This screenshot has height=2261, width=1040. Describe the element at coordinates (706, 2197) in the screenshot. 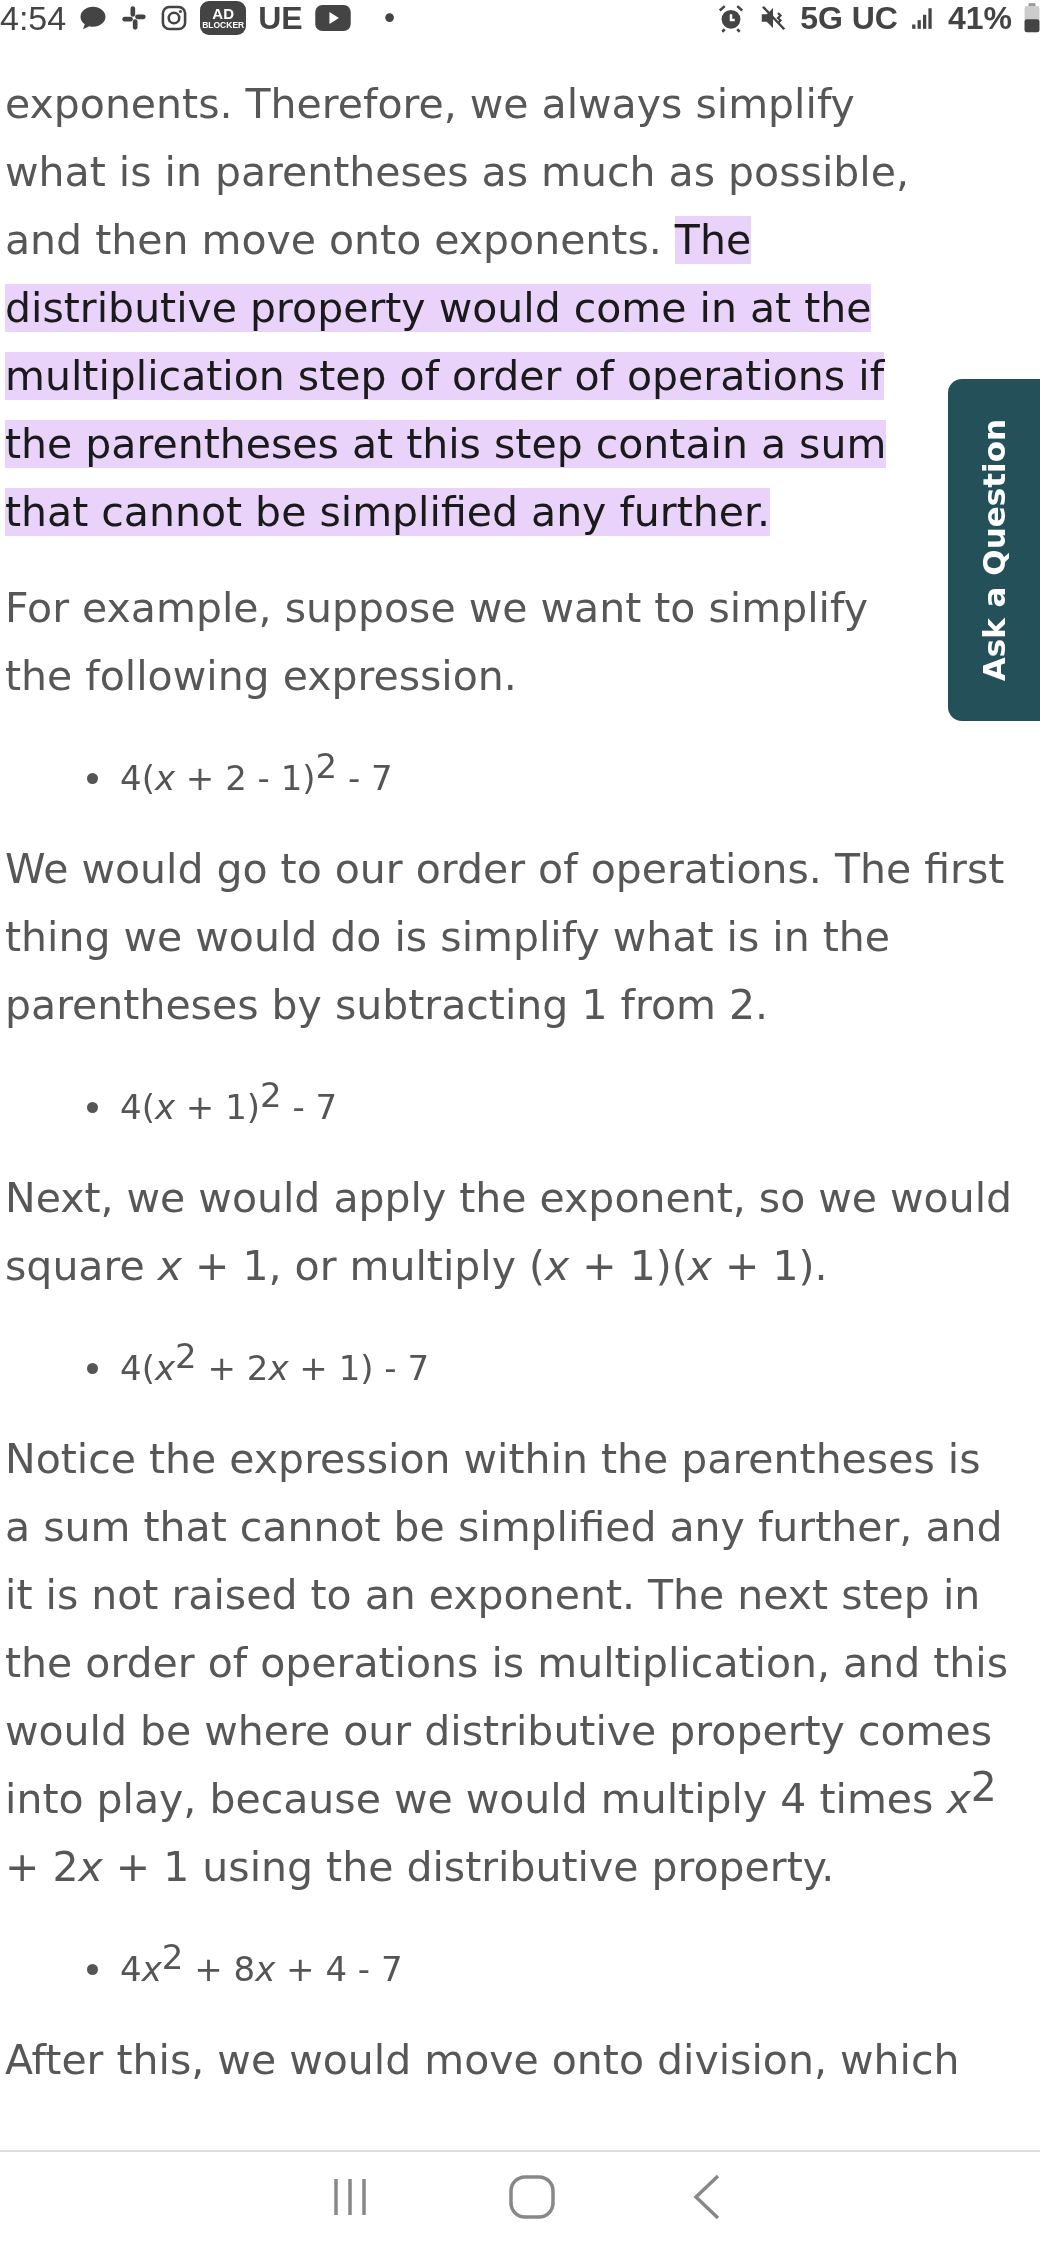

I see `back-icon` at that location.